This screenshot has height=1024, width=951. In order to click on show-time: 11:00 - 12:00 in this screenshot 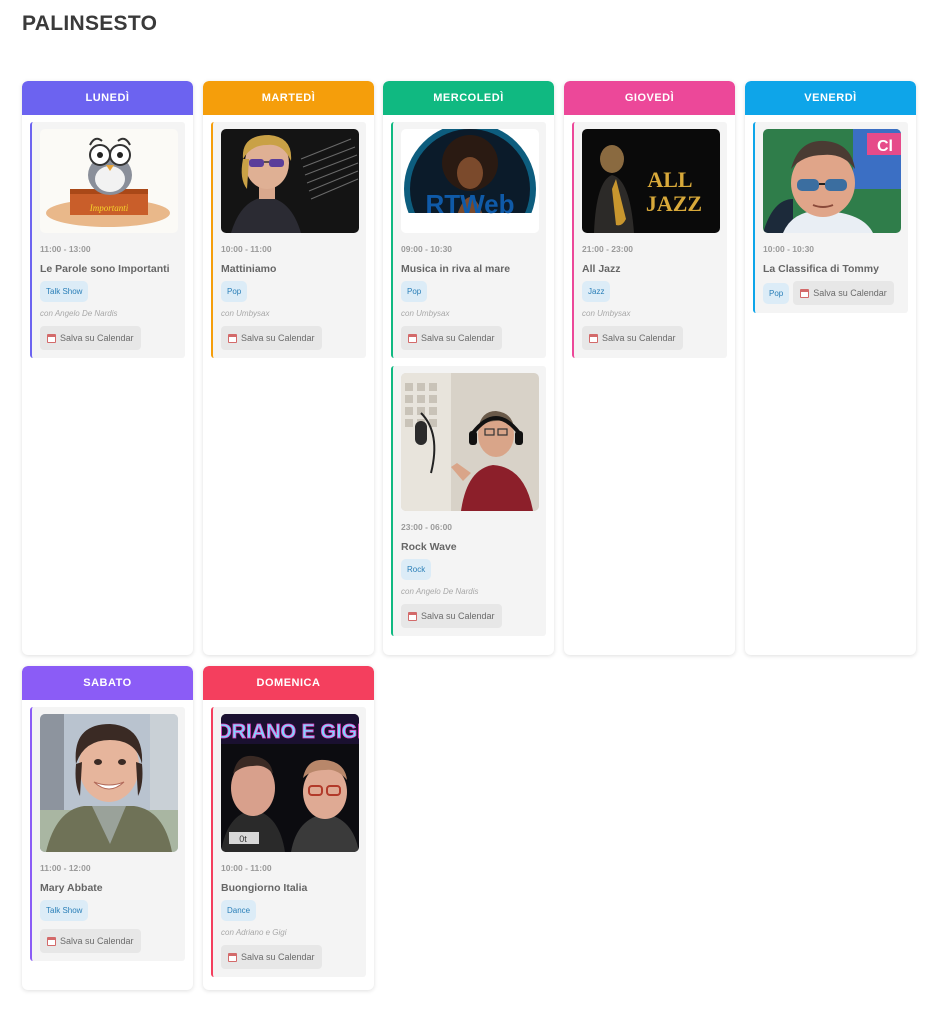, I will do `click(65, 868)`.